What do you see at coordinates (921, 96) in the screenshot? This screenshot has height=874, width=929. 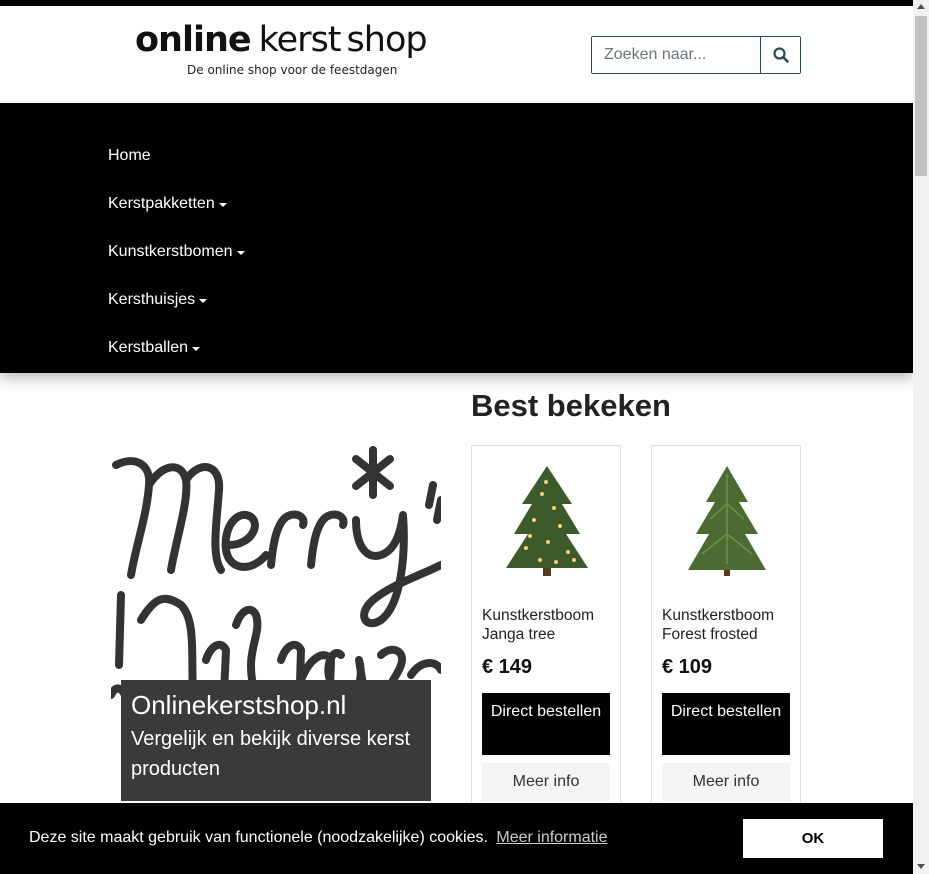 I see `scroll-thumb` at bounding box center [921, 96].